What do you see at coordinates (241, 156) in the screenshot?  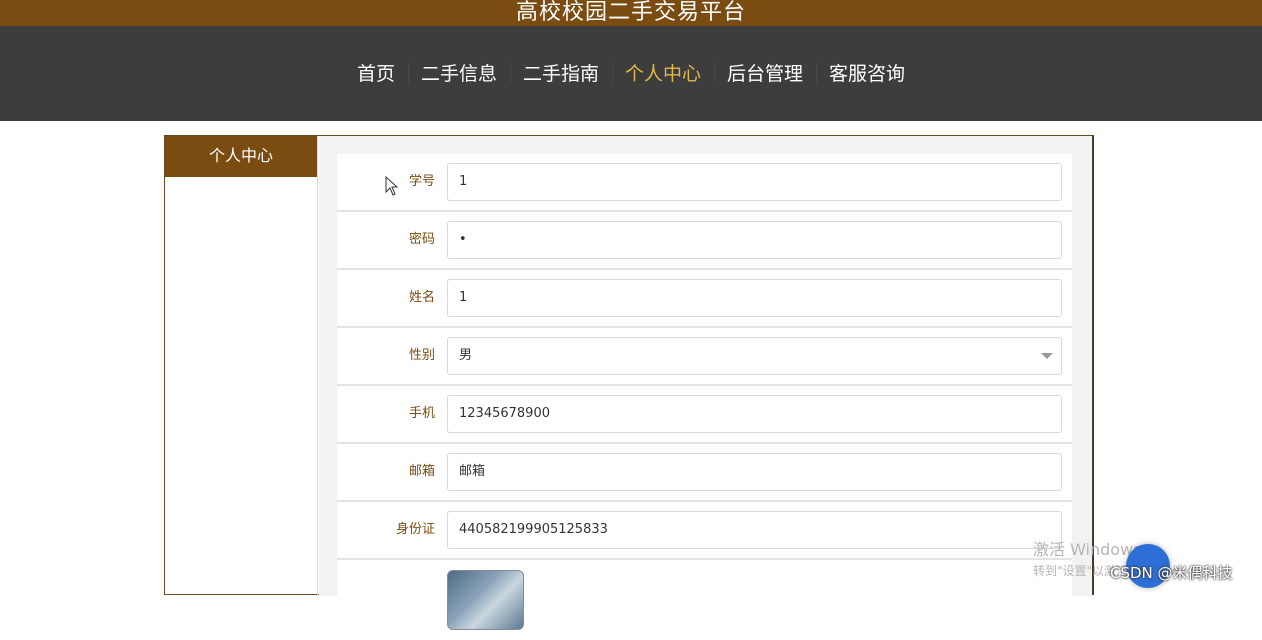 I see `side-menu-title: 个人中心` at bounding box center [241, 156].